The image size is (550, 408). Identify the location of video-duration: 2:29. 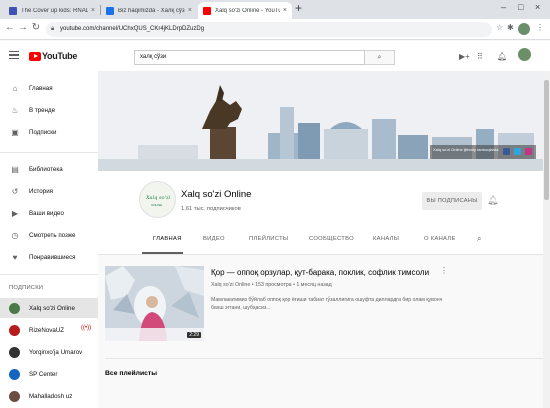
(194, 335).